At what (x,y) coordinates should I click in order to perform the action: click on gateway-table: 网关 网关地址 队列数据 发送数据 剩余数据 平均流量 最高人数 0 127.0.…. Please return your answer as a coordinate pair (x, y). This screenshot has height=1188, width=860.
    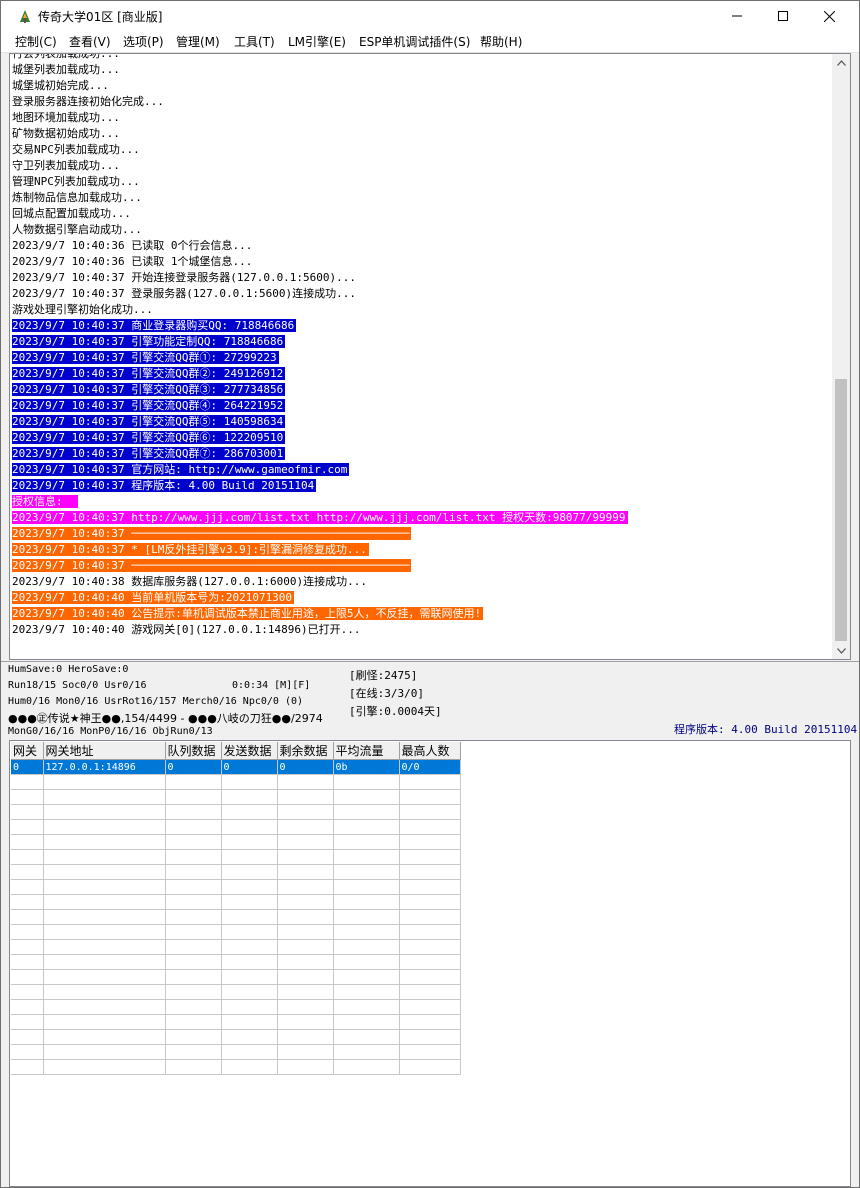
    Looking at the image, I should click on (236, 908).